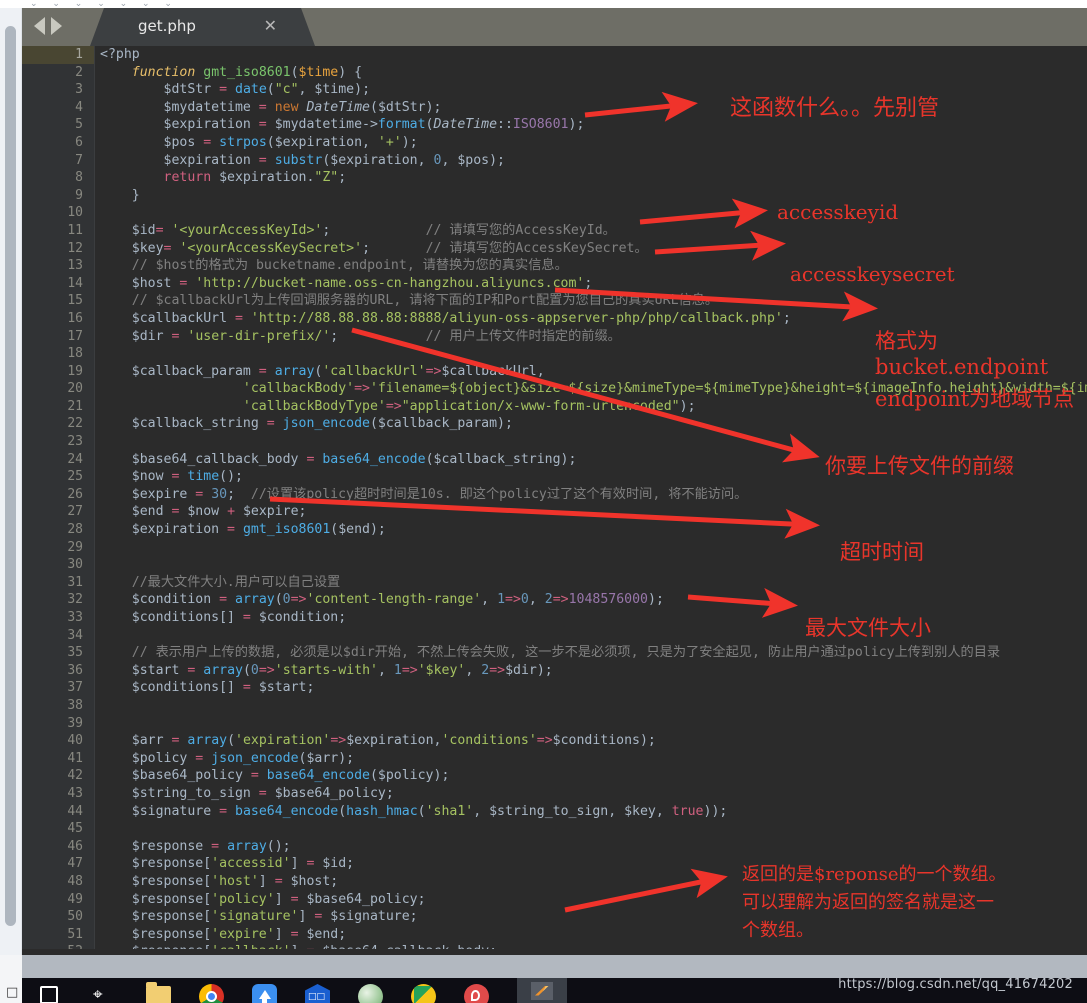 This screenshot has height=1003, width=1087. Describe the element at coordinates (593, 178) in the screenshot. I see `code-line: return $expiration."Z";` at that location.